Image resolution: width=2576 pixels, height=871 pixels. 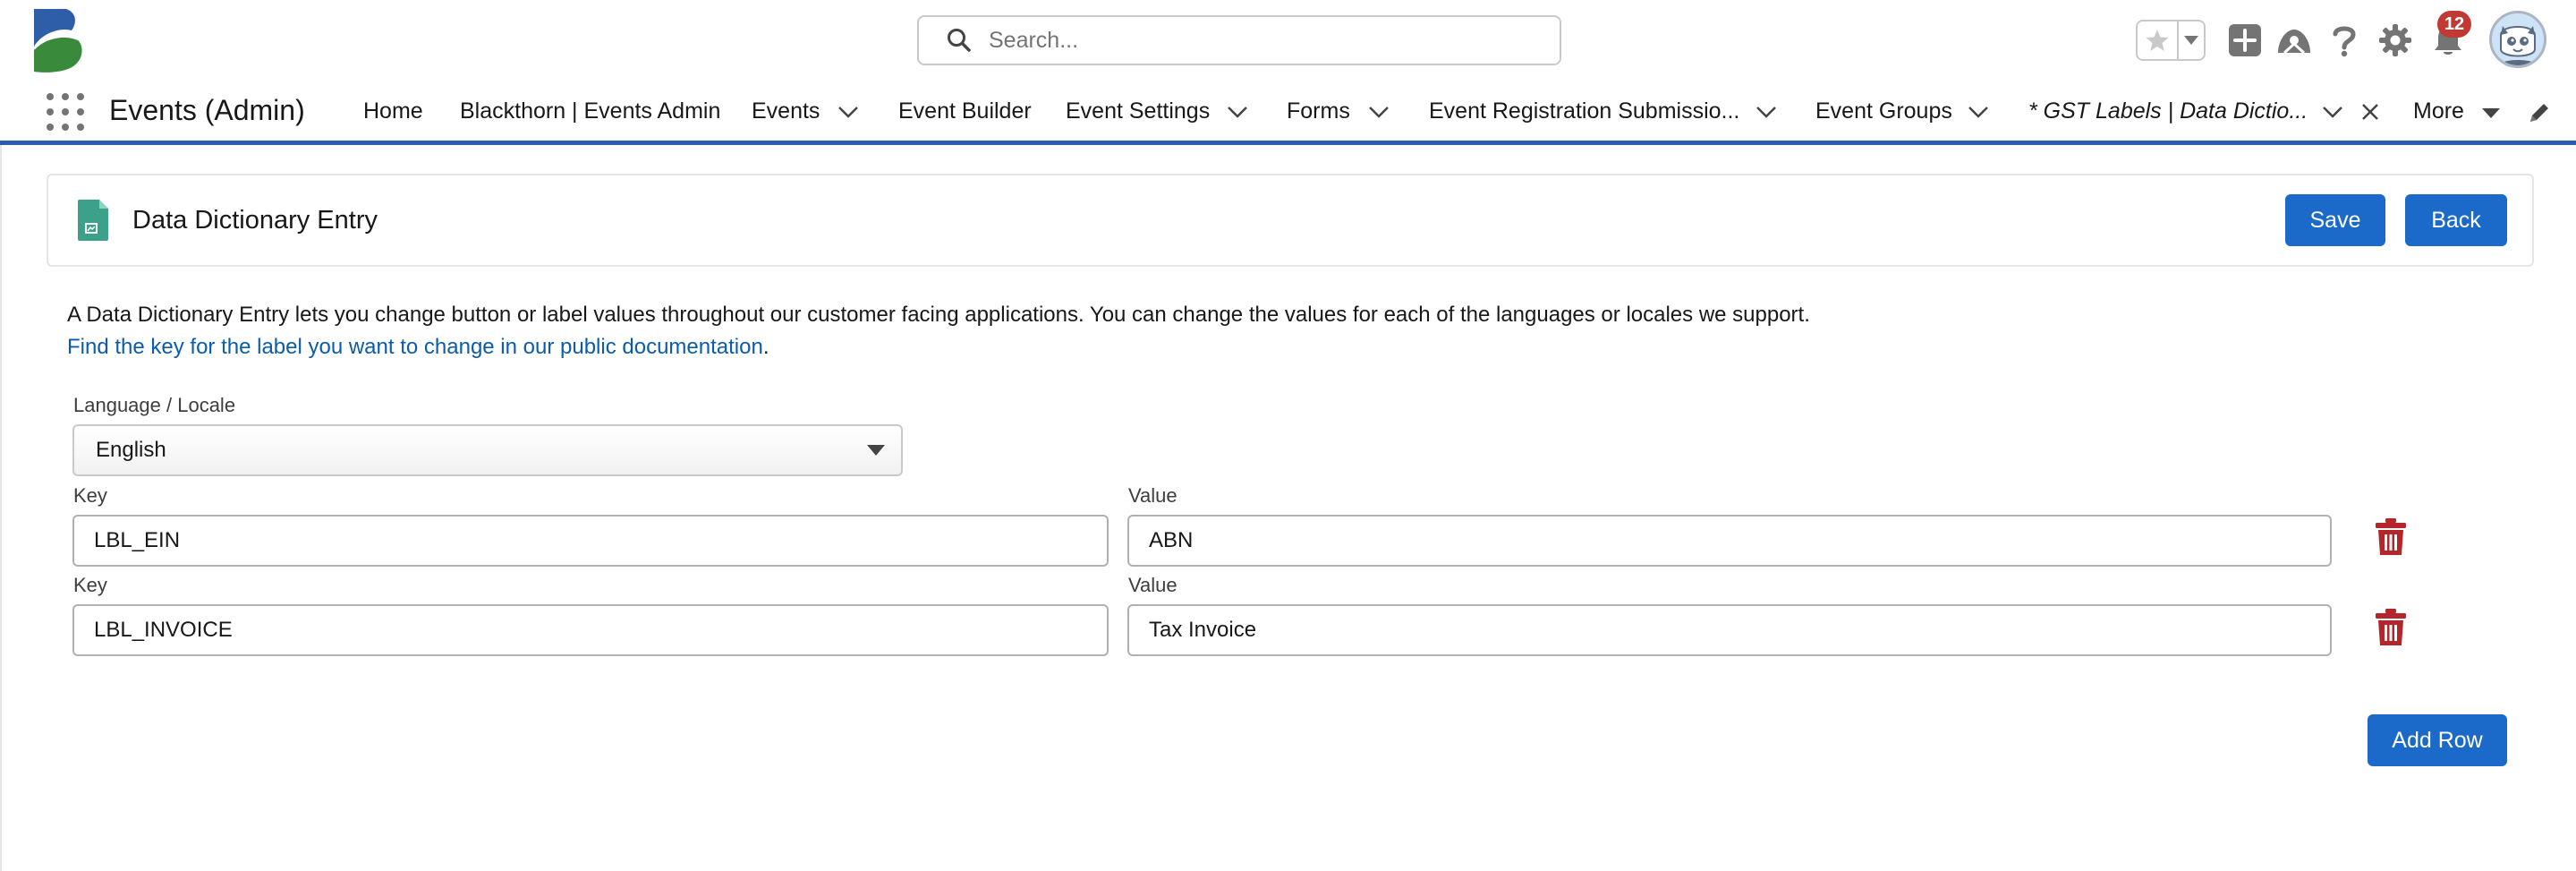 I want to click on back-button: Back, so click(x=2456, y=220).